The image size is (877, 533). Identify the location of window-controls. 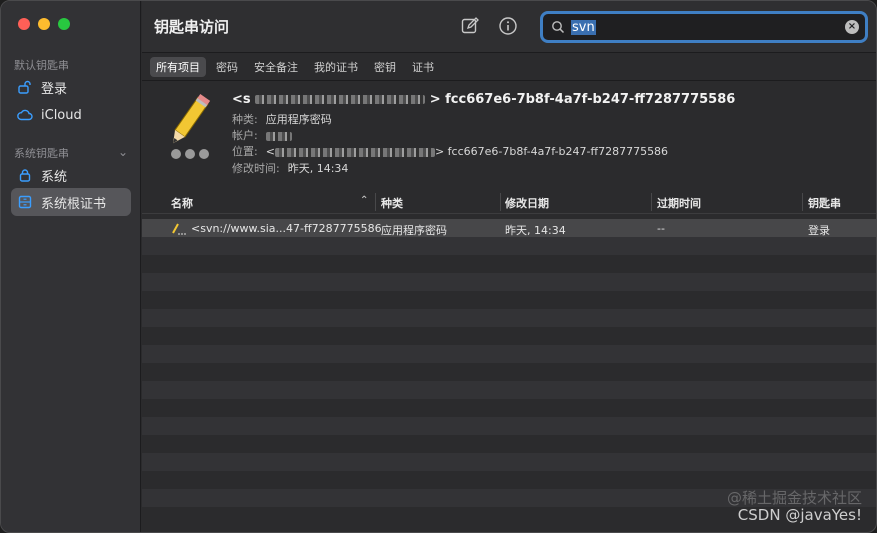
(44, 24).